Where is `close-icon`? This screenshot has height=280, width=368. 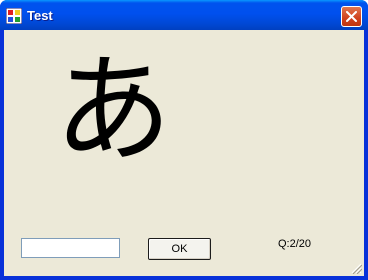
close-icon is located at coordinates (351, 16).